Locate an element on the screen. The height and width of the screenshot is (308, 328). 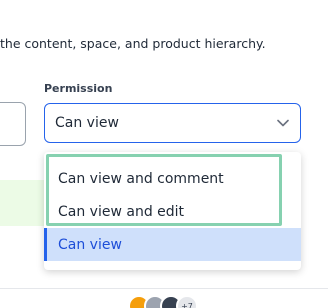
option-can-view-and-edit: Can view and edit is located at coordinates (172, 211).